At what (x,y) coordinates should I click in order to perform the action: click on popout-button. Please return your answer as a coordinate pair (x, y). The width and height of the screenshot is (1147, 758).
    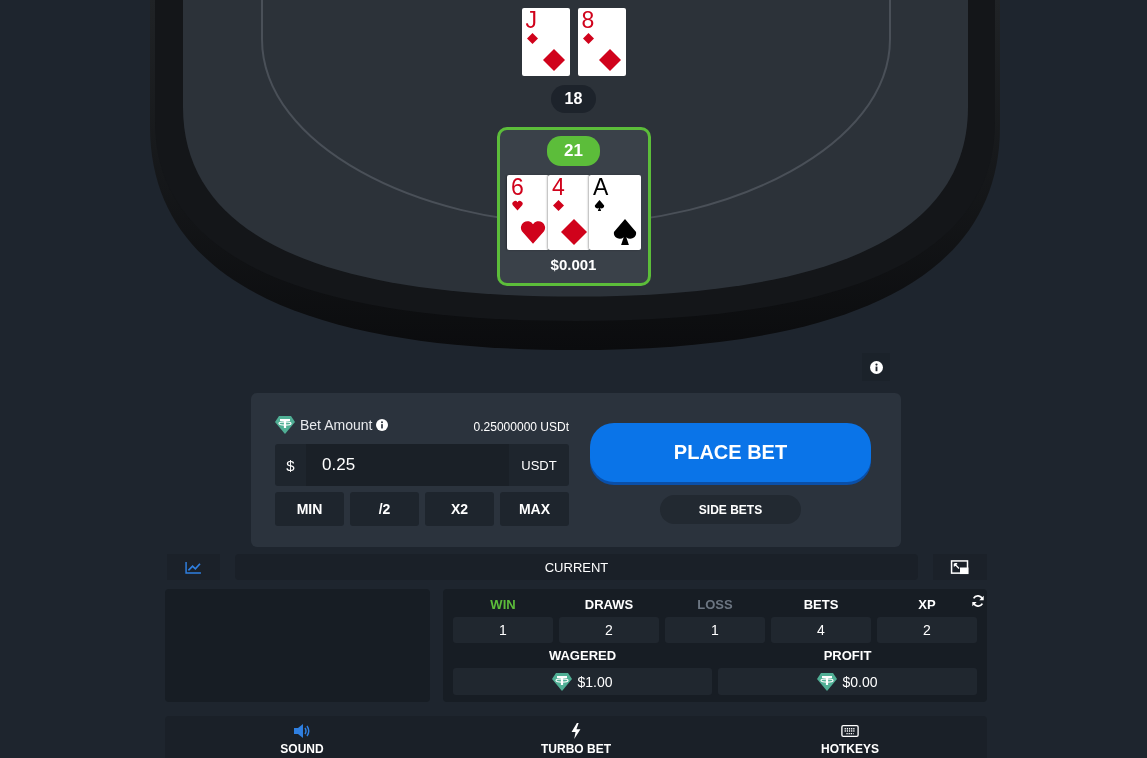
    Looking at the image, I should click on (960, 567).